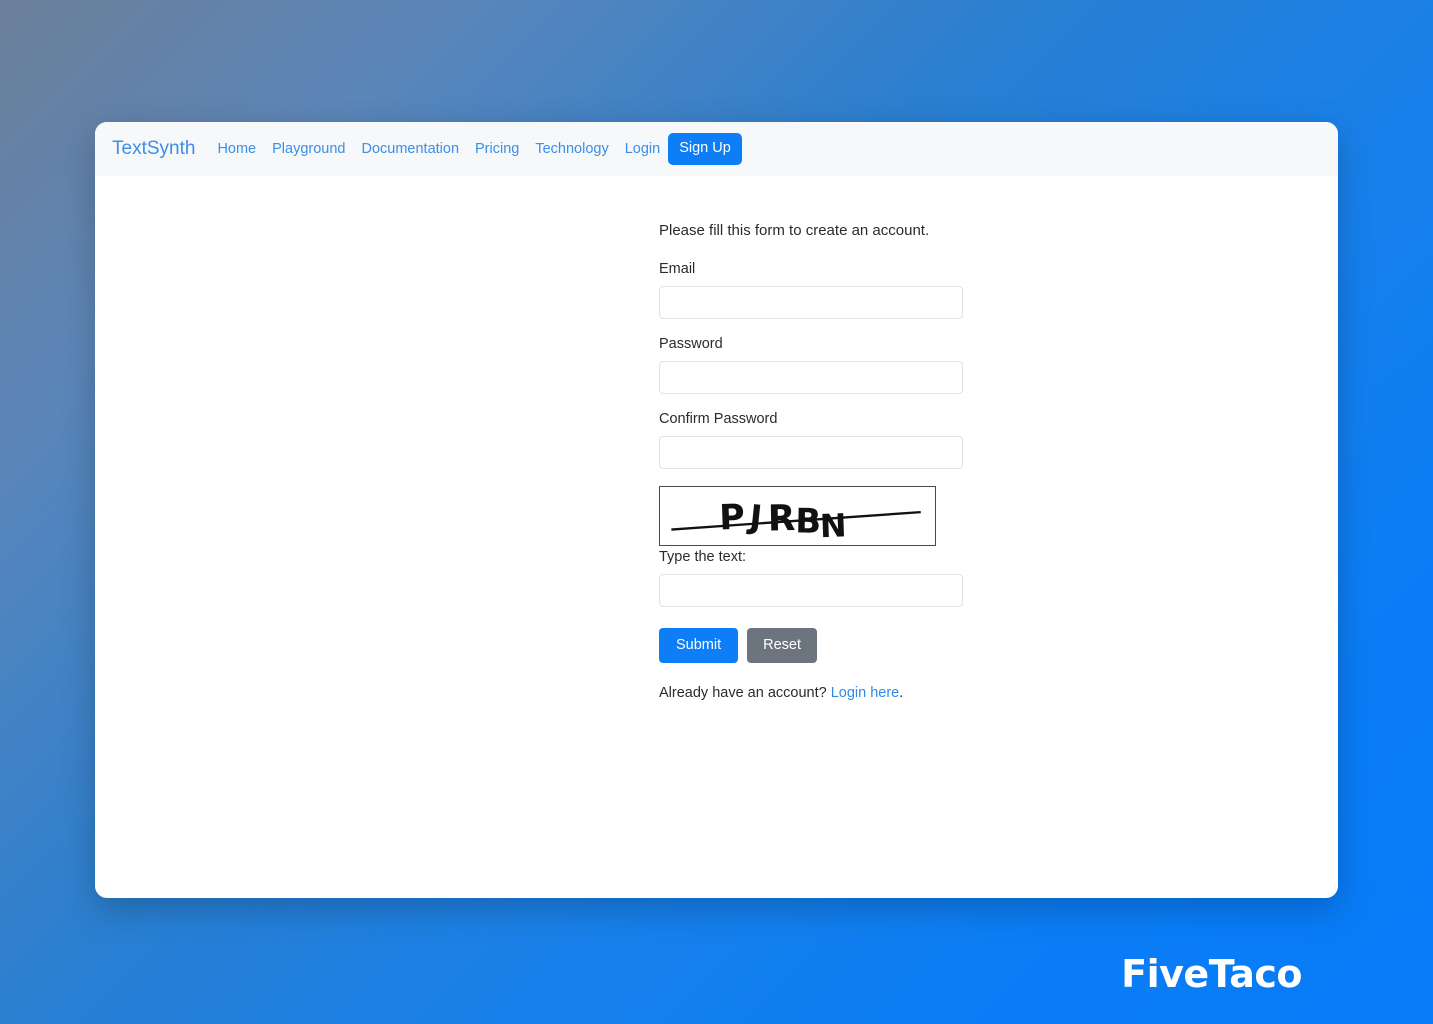 The height and width of the screenshot is (1024, 1433). Describe the element at coordinates (705, 149) in the screenshot. I see `signup-button: Sign Up` at that location.